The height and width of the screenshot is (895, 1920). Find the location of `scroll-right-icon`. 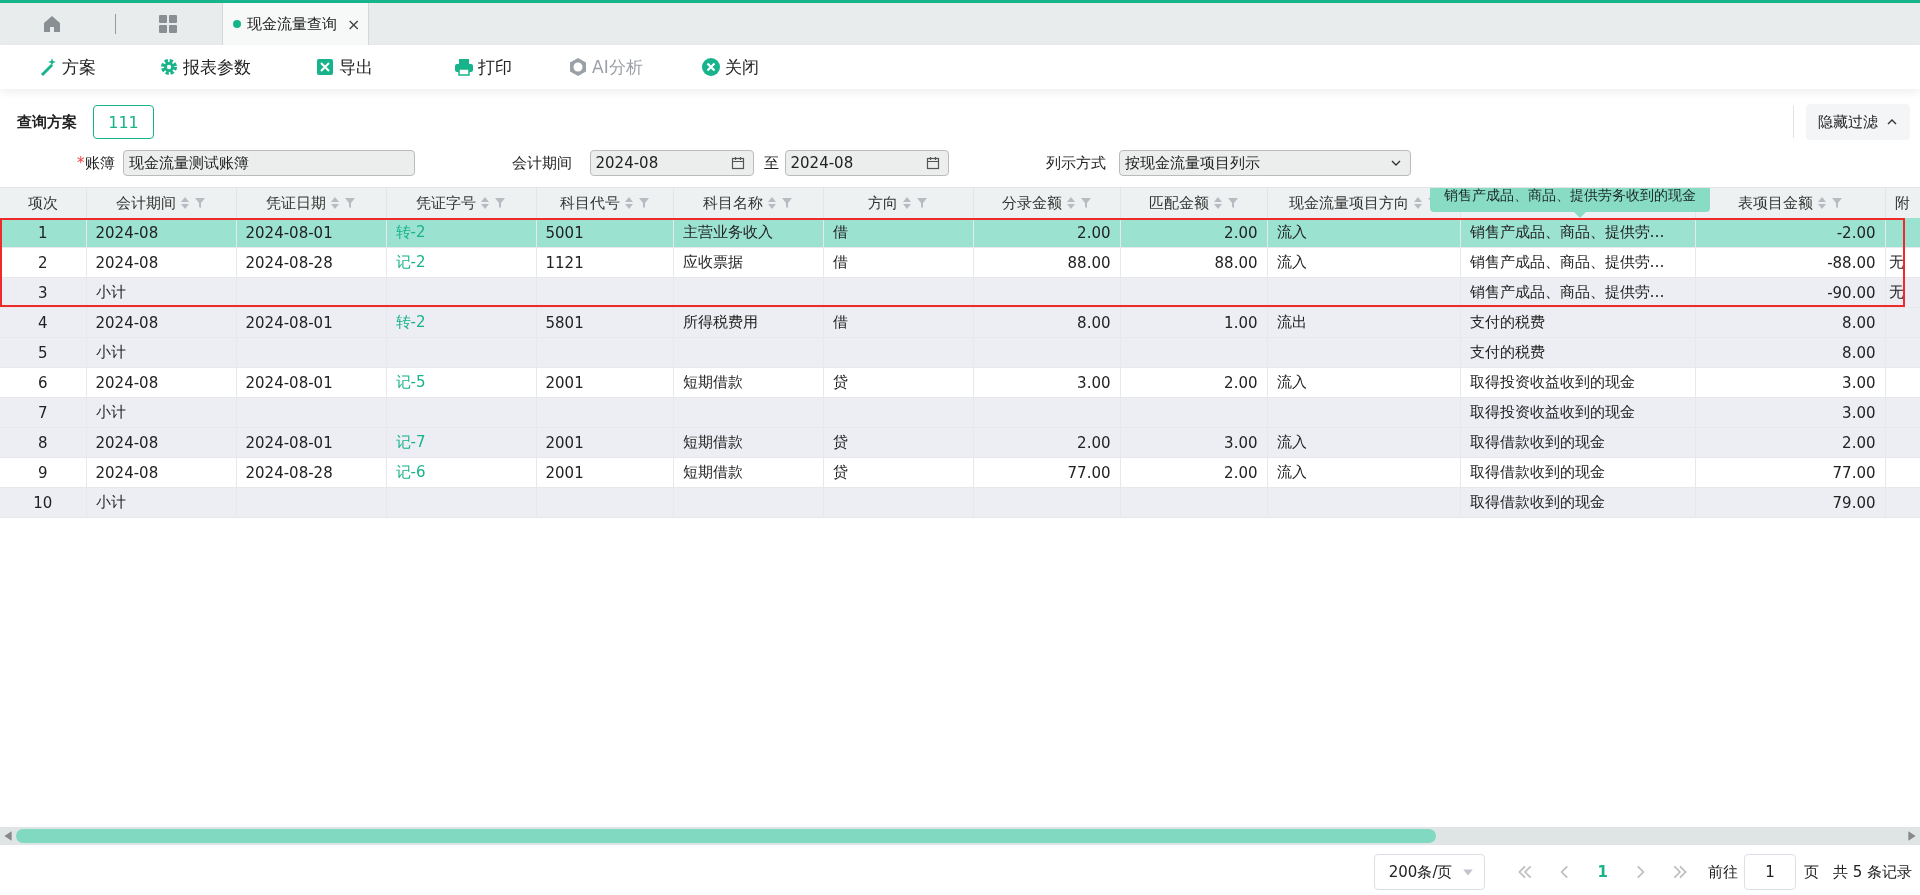

scroll-right-icon is located at coordinates (1912, 836).